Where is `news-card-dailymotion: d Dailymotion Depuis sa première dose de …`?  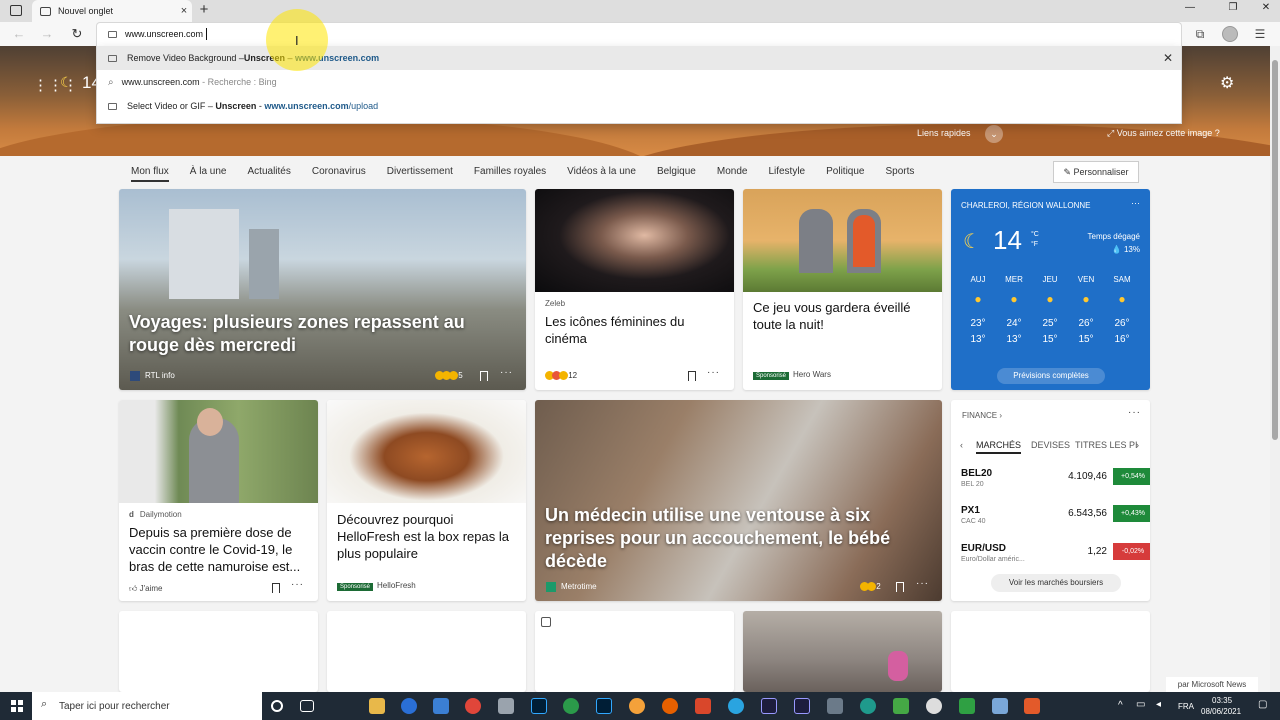
news-card-dailymotion: d Dailymotion Depuis sa première dose de … is located at coordinates (218, 500).